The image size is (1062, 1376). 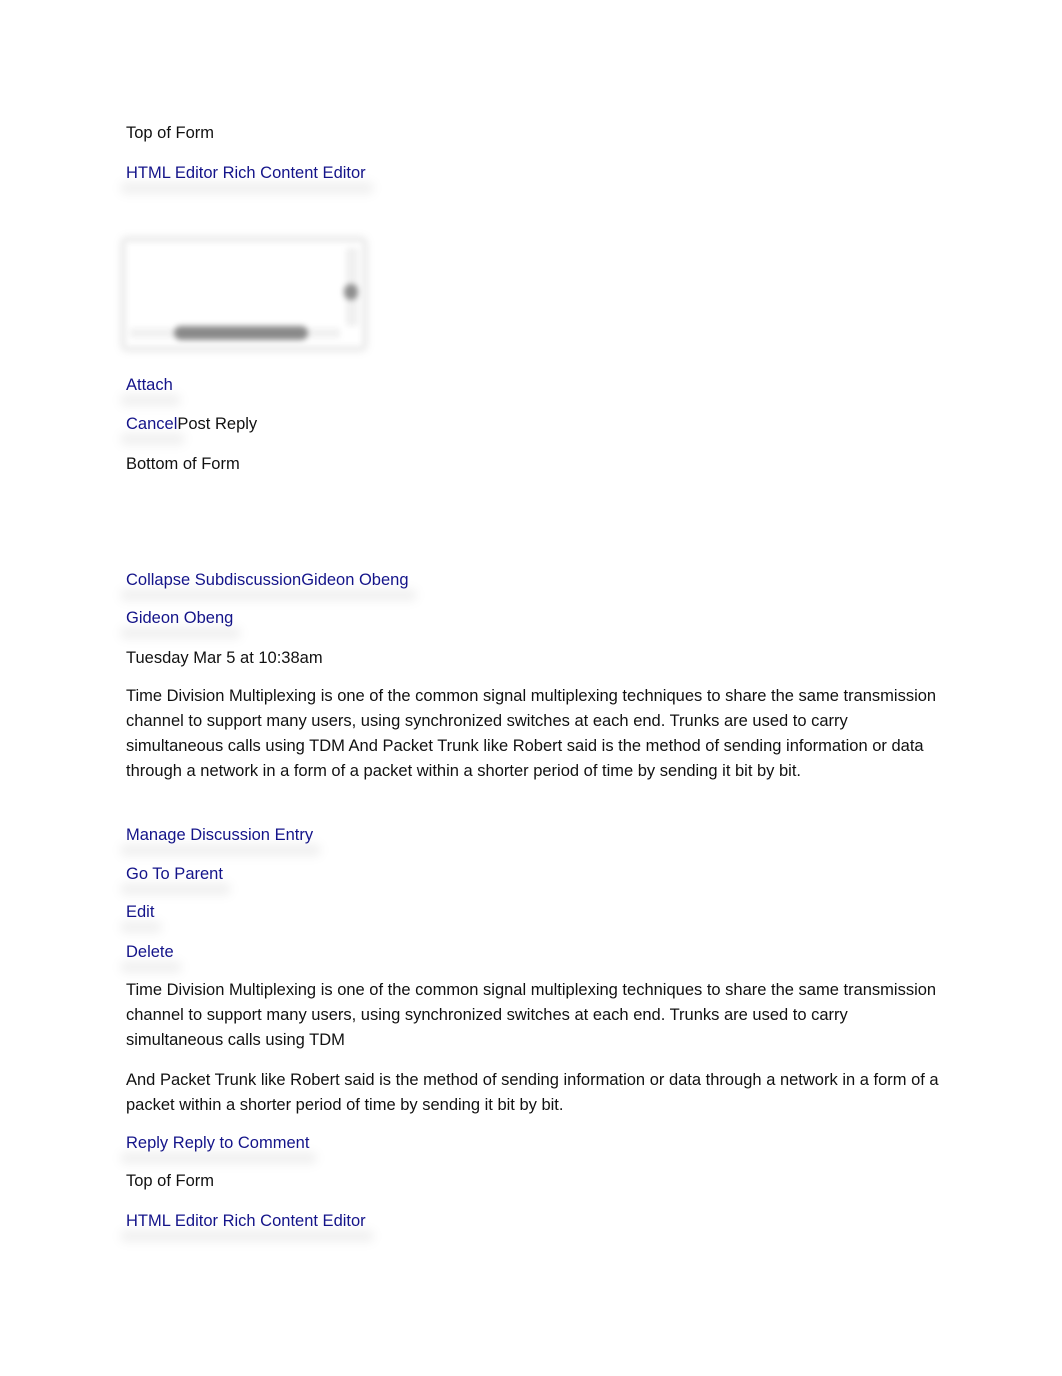 What do you see at coordinates (183, 464) in the screenshot?
I see `bottom-of-form-label: Bottom of Form` at bounding box center [183, 464].